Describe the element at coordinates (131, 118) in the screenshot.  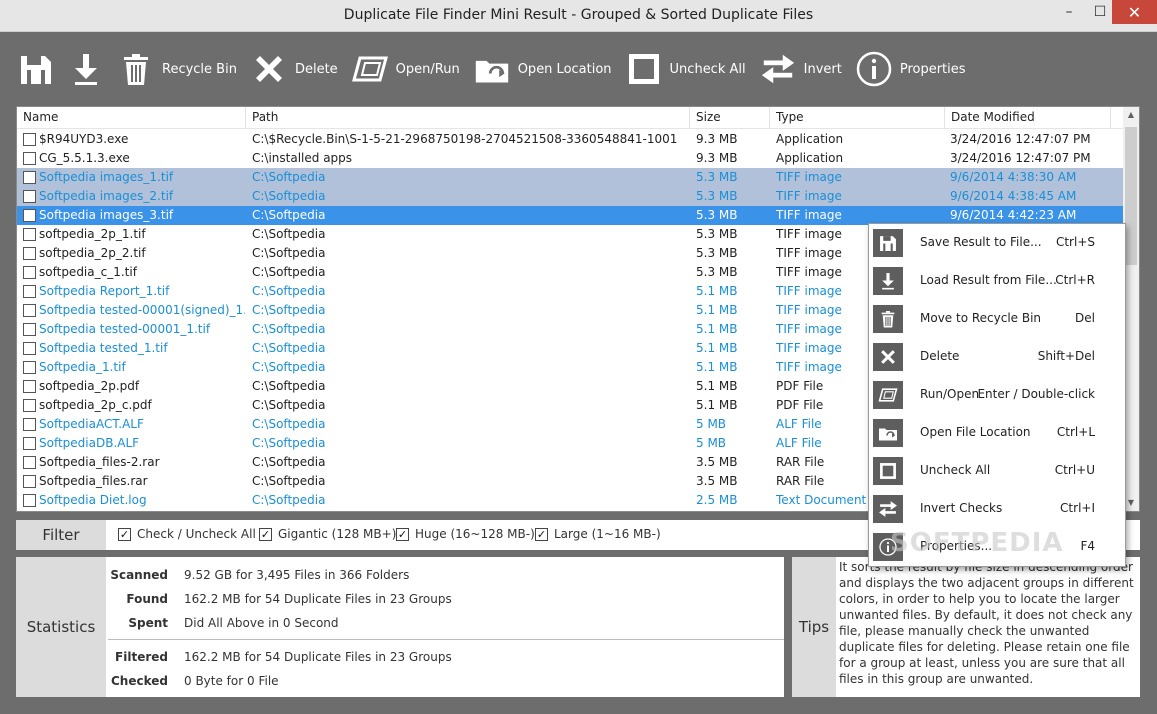
I see `column-header-name: Name` at that location.